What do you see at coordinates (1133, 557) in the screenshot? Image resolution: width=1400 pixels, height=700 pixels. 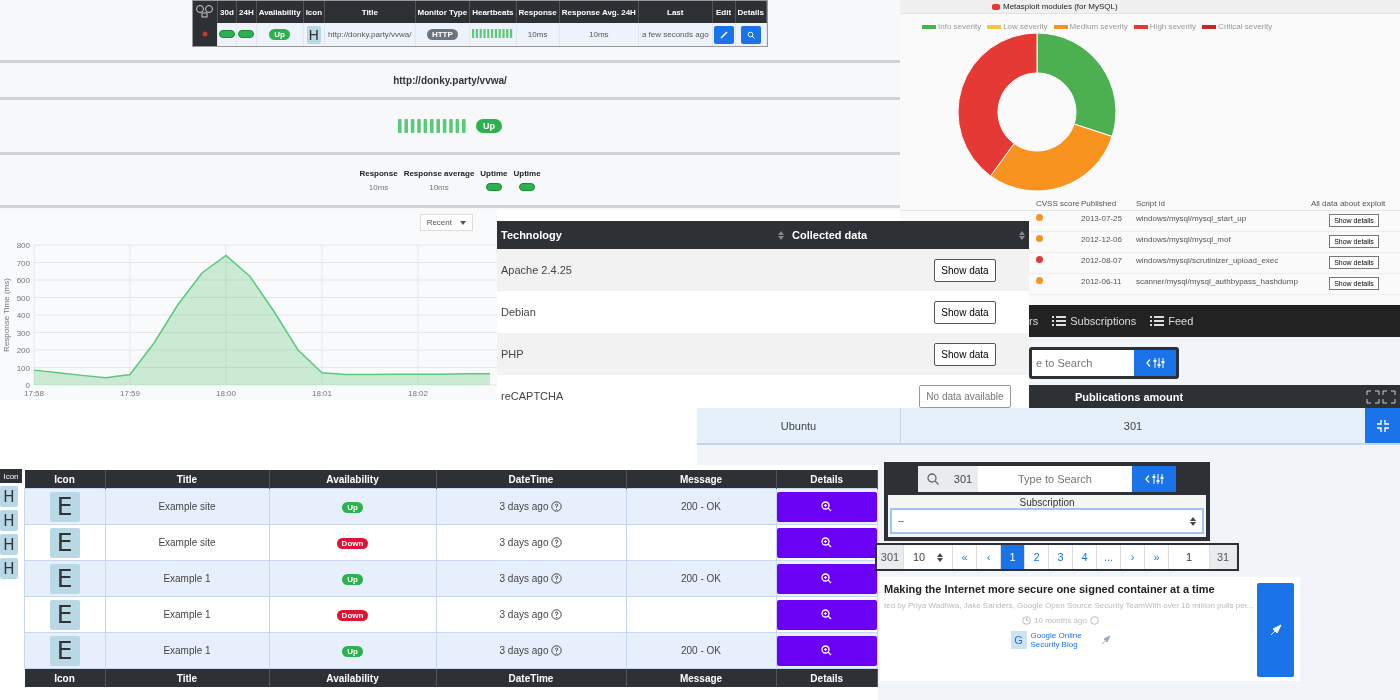 I see `page-link: ›` at bounding box center [1133, 557].